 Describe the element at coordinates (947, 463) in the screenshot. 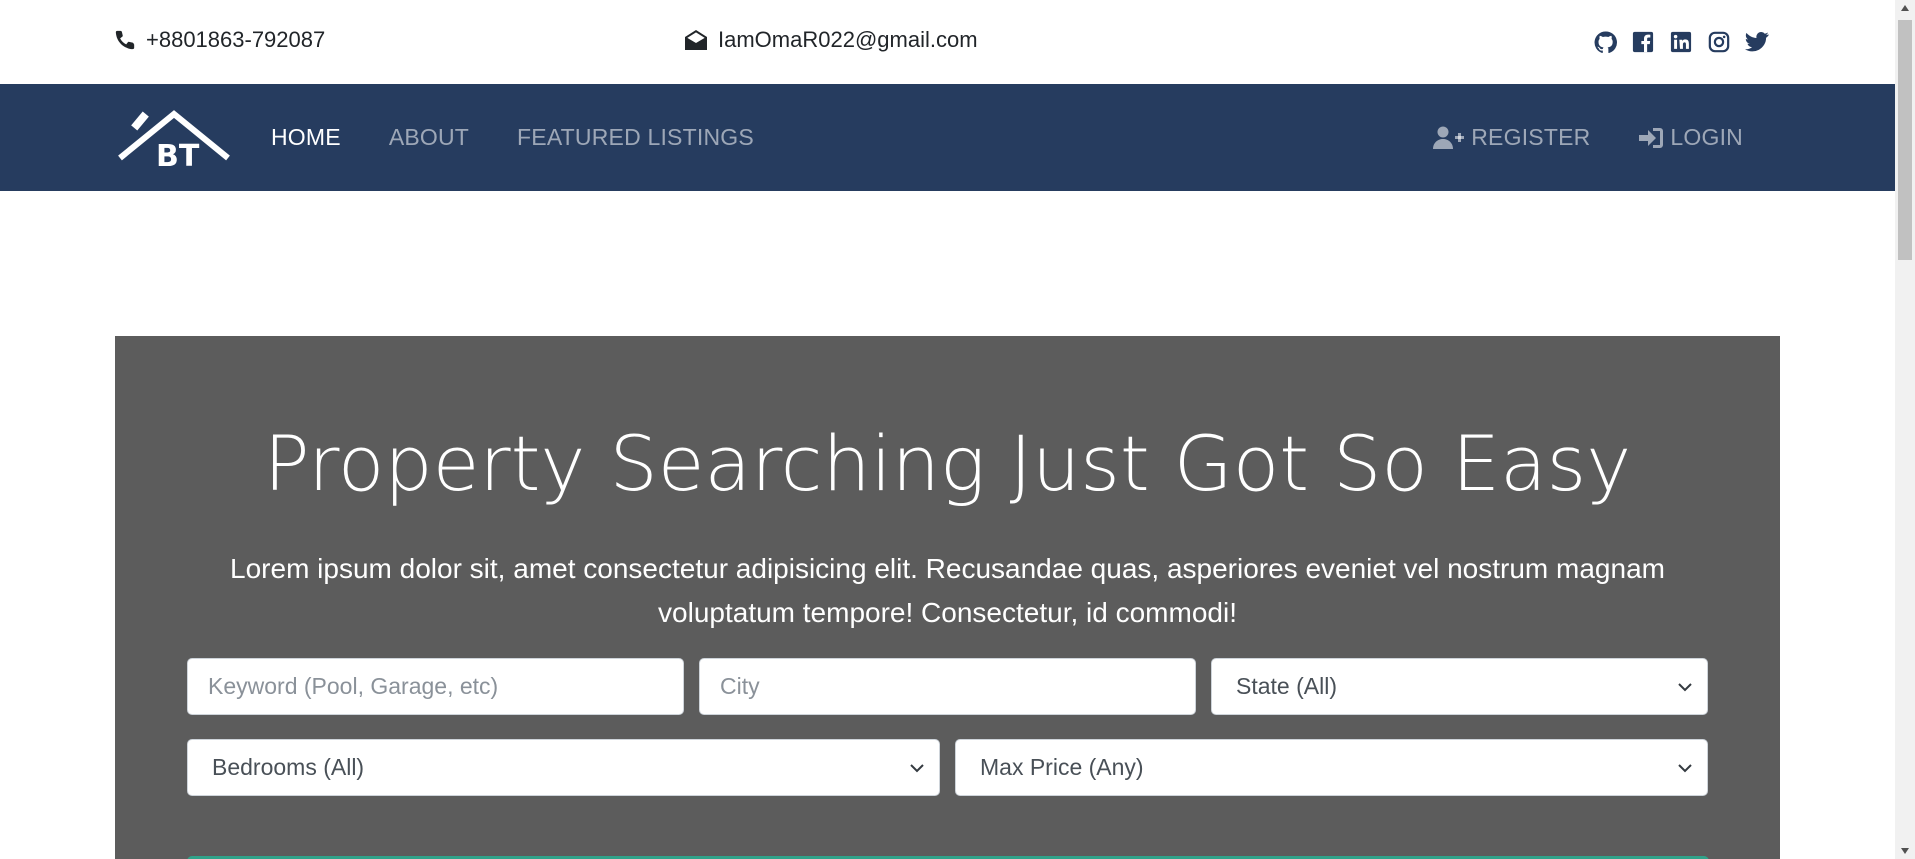

I see `hero-title: Property Searching Just Got So Easy` at that location.